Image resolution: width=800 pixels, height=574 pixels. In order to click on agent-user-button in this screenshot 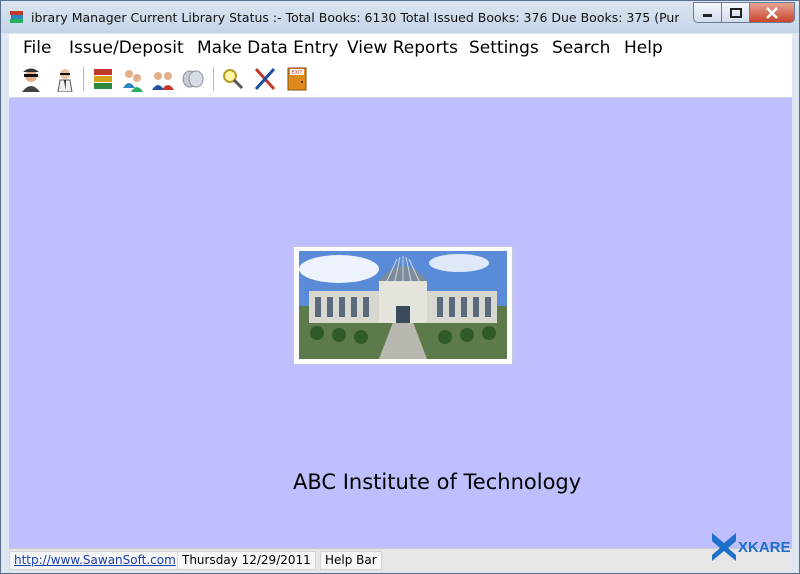, I will do `click(65, 79)`.